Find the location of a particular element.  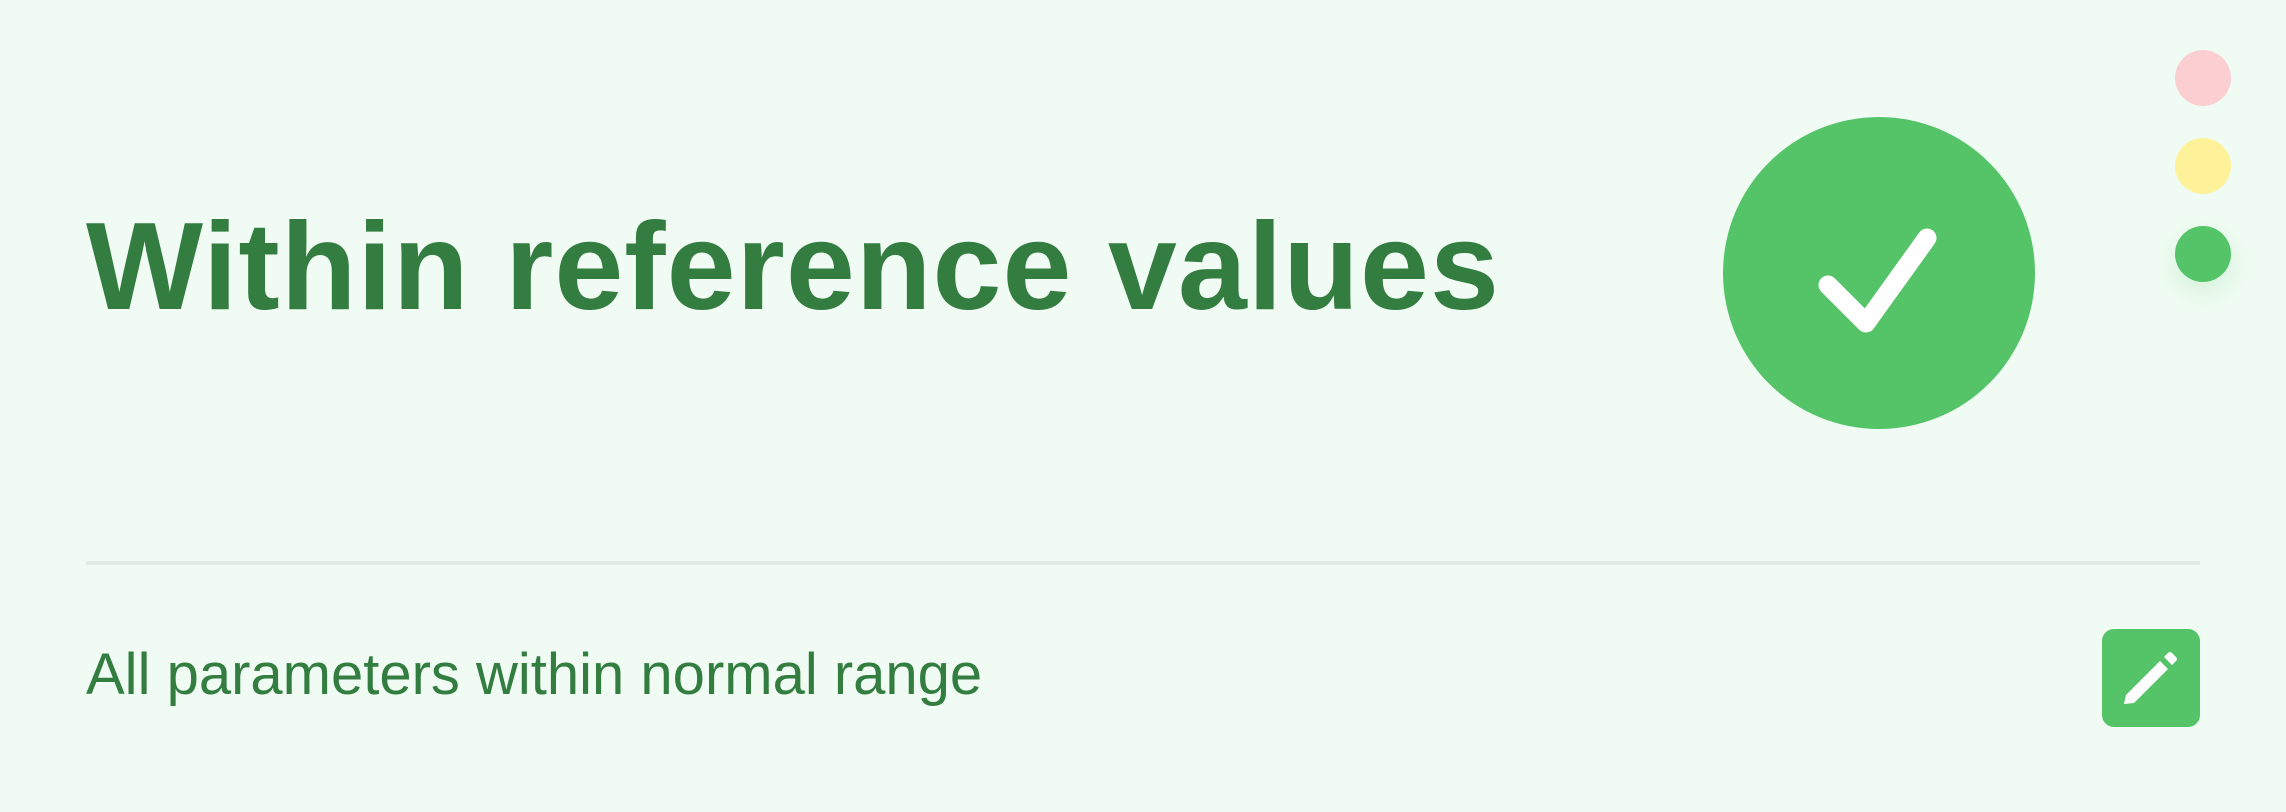

pencil-icon is located at coordinates (2150, 678).